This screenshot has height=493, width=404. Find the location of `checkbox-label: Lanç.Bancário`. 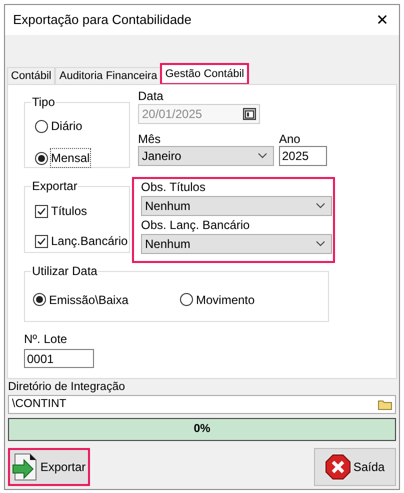

checkbox-label: Lanç.Bancário is located at coordinates (89, 241).